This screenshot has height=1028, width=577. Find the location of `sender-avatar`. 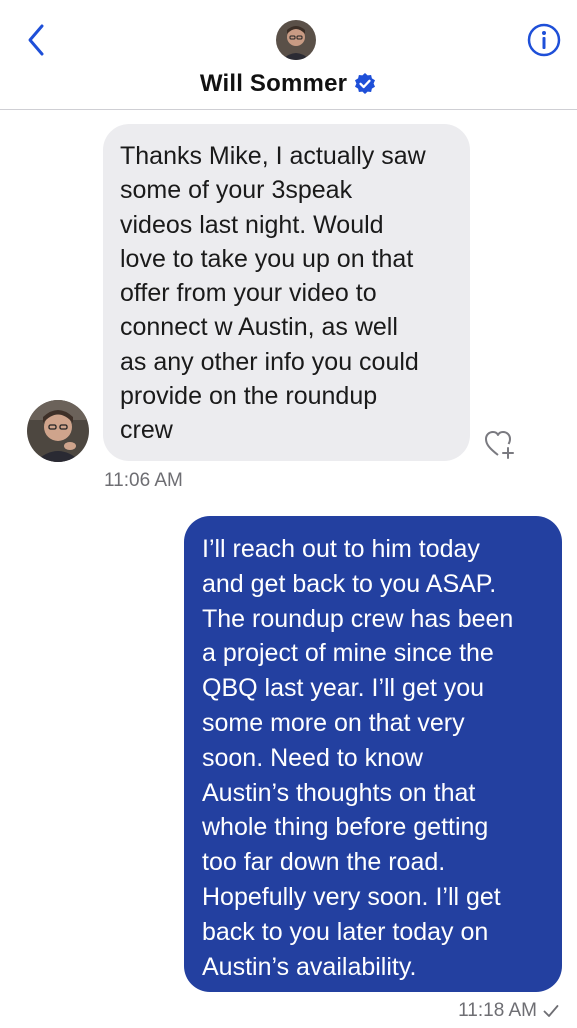

sender-avatar is located at coordinates (58, 431).